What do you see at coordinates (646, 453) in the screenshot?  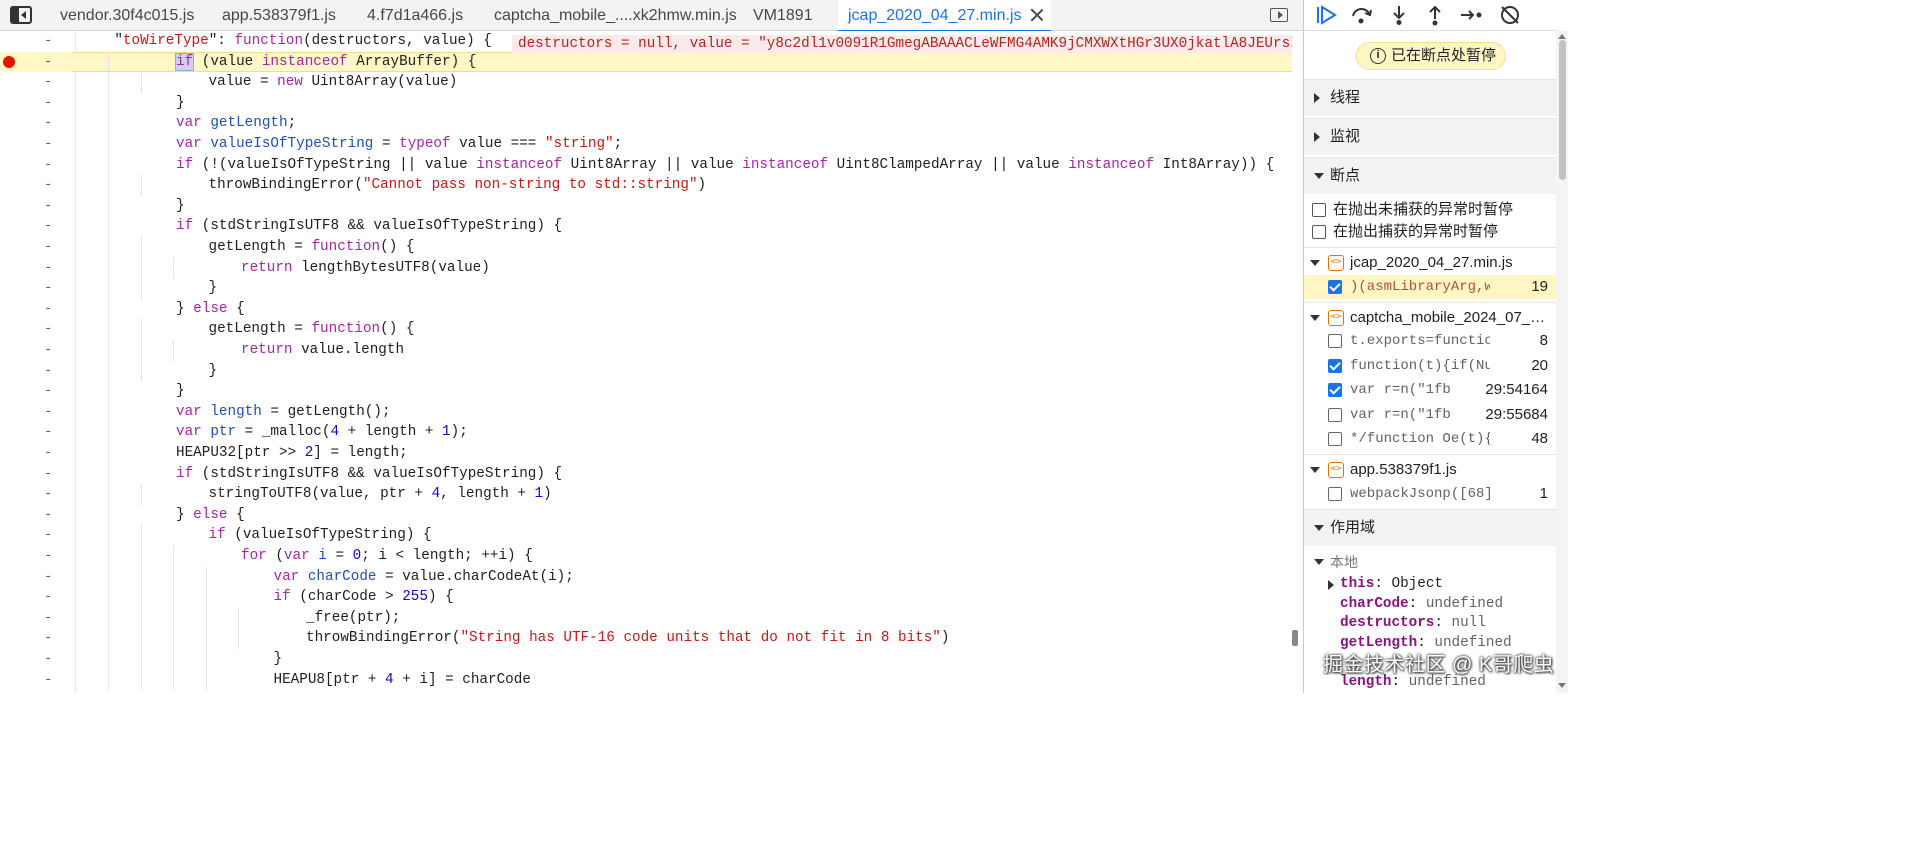 I see `code-line: - HEAPU32[ptr >> 2] = length;` at bounding box center [646, 453].